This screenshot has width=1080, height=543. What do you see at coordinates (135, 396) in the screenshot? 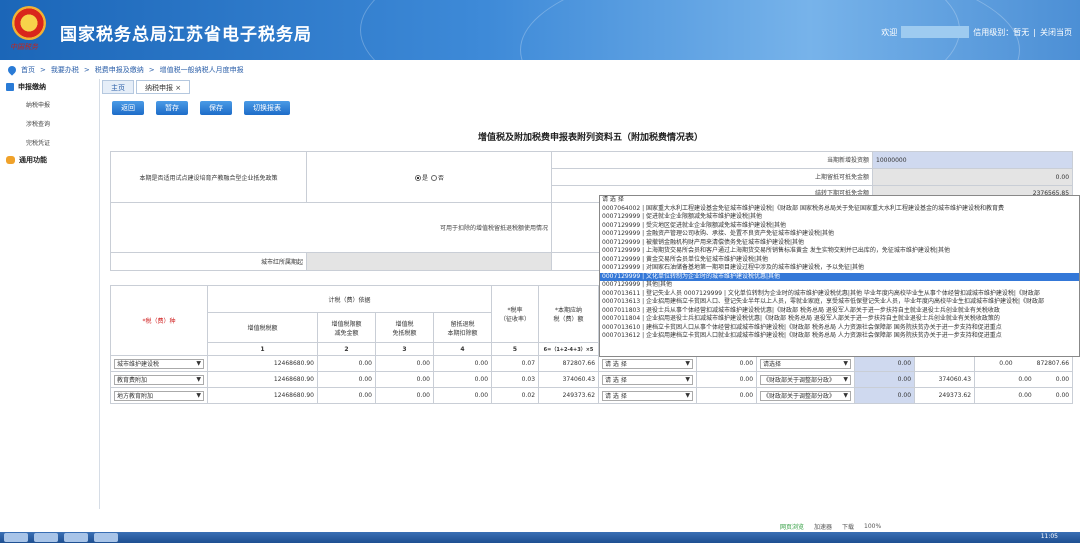
I see `tax-type-value: 地方教育附加` at bounding box center [135, 396].